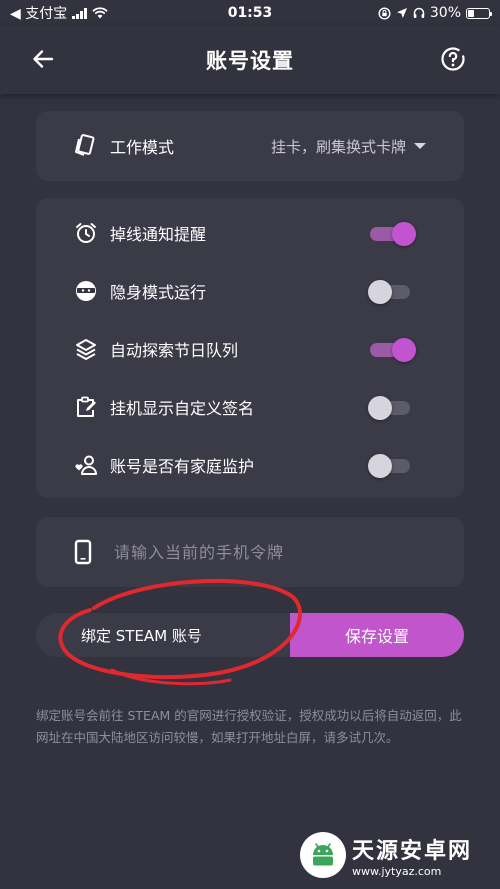  Describe the element at coordinates (86, 233) in the screenshot. I see `alarm-clock-icon` at that location.